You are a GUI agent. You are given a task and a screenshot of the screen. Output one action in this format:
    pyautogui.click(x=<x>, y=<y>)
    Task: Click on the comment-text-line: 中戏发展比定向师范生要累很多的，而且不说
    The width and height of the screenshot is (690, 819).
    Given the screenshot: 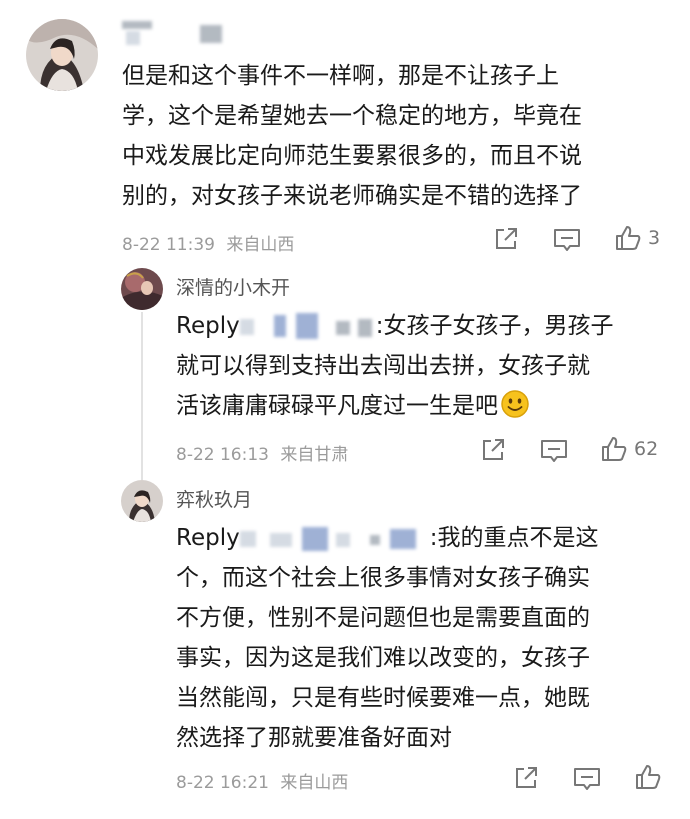 What is the action you would take?
    pyautogui.click(x=352, y=156)
    